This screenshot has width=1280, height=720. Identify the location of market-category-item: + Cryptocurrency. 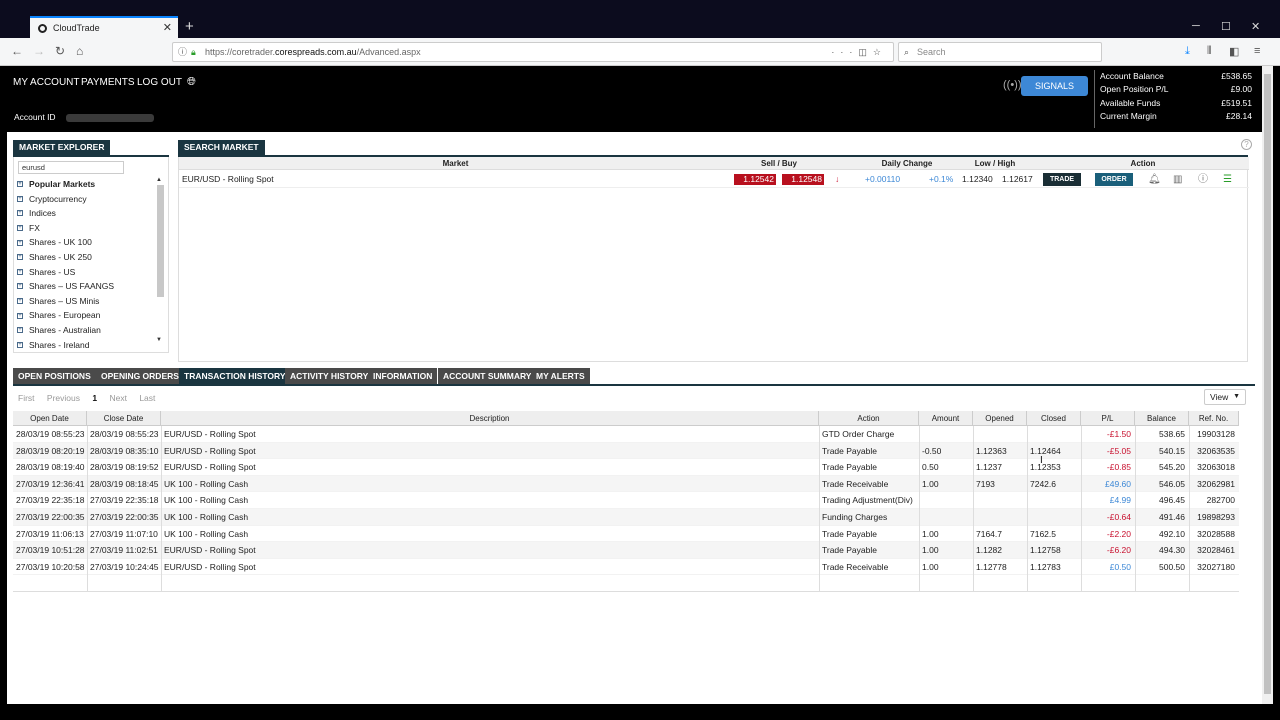
(86, 199).